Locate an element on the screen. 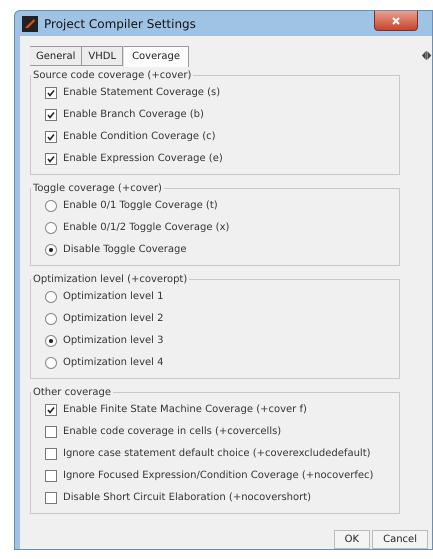 The height and width of the screenshot is (559, 433). group-title: Toggle coverage (+cover) is located at coordinates (97, 188).